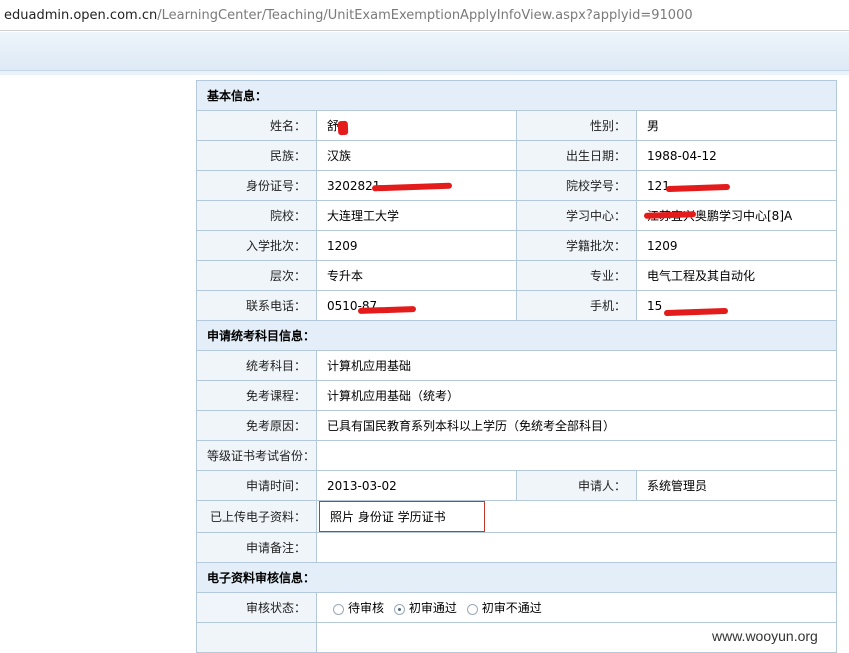 The width and height of the screenshot is (849, 653). What do you see at coordinates (576, 607) in the screenshot?
I see `review-state-options: 待审核 初审通过 初审不通过` at bounding box center [576, 607].